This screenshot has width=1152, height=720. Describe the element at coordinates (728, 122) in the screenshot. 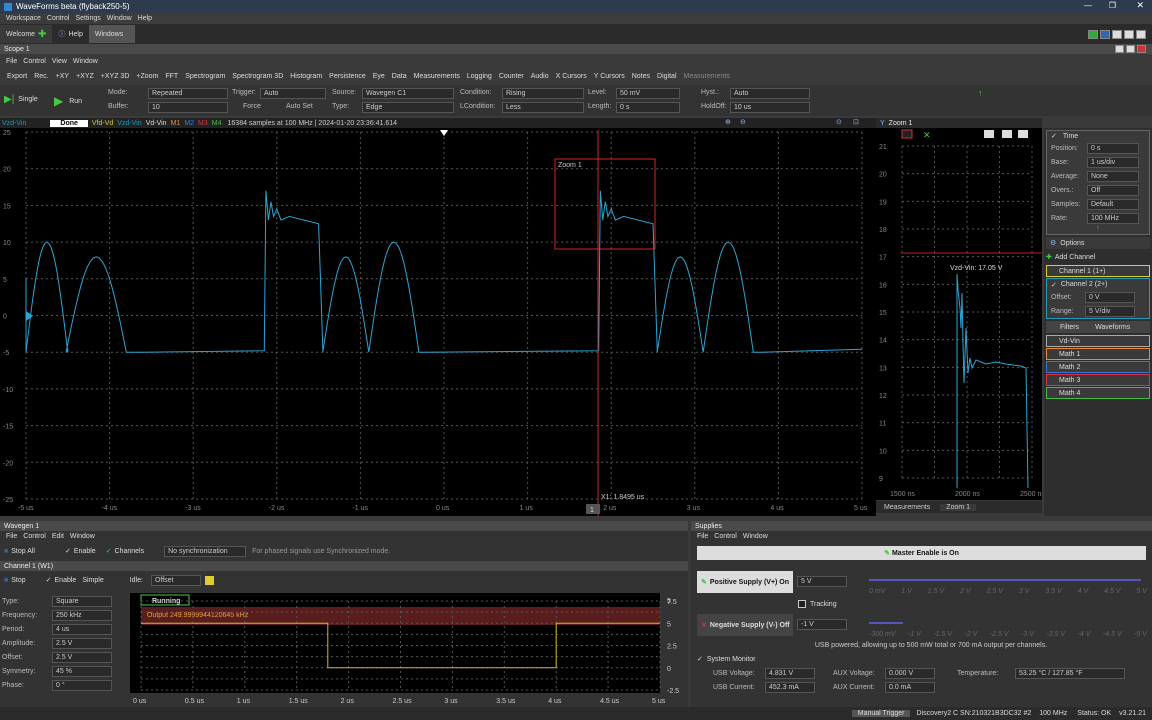

I see `zoom-in-icon: ⊕` at that location.